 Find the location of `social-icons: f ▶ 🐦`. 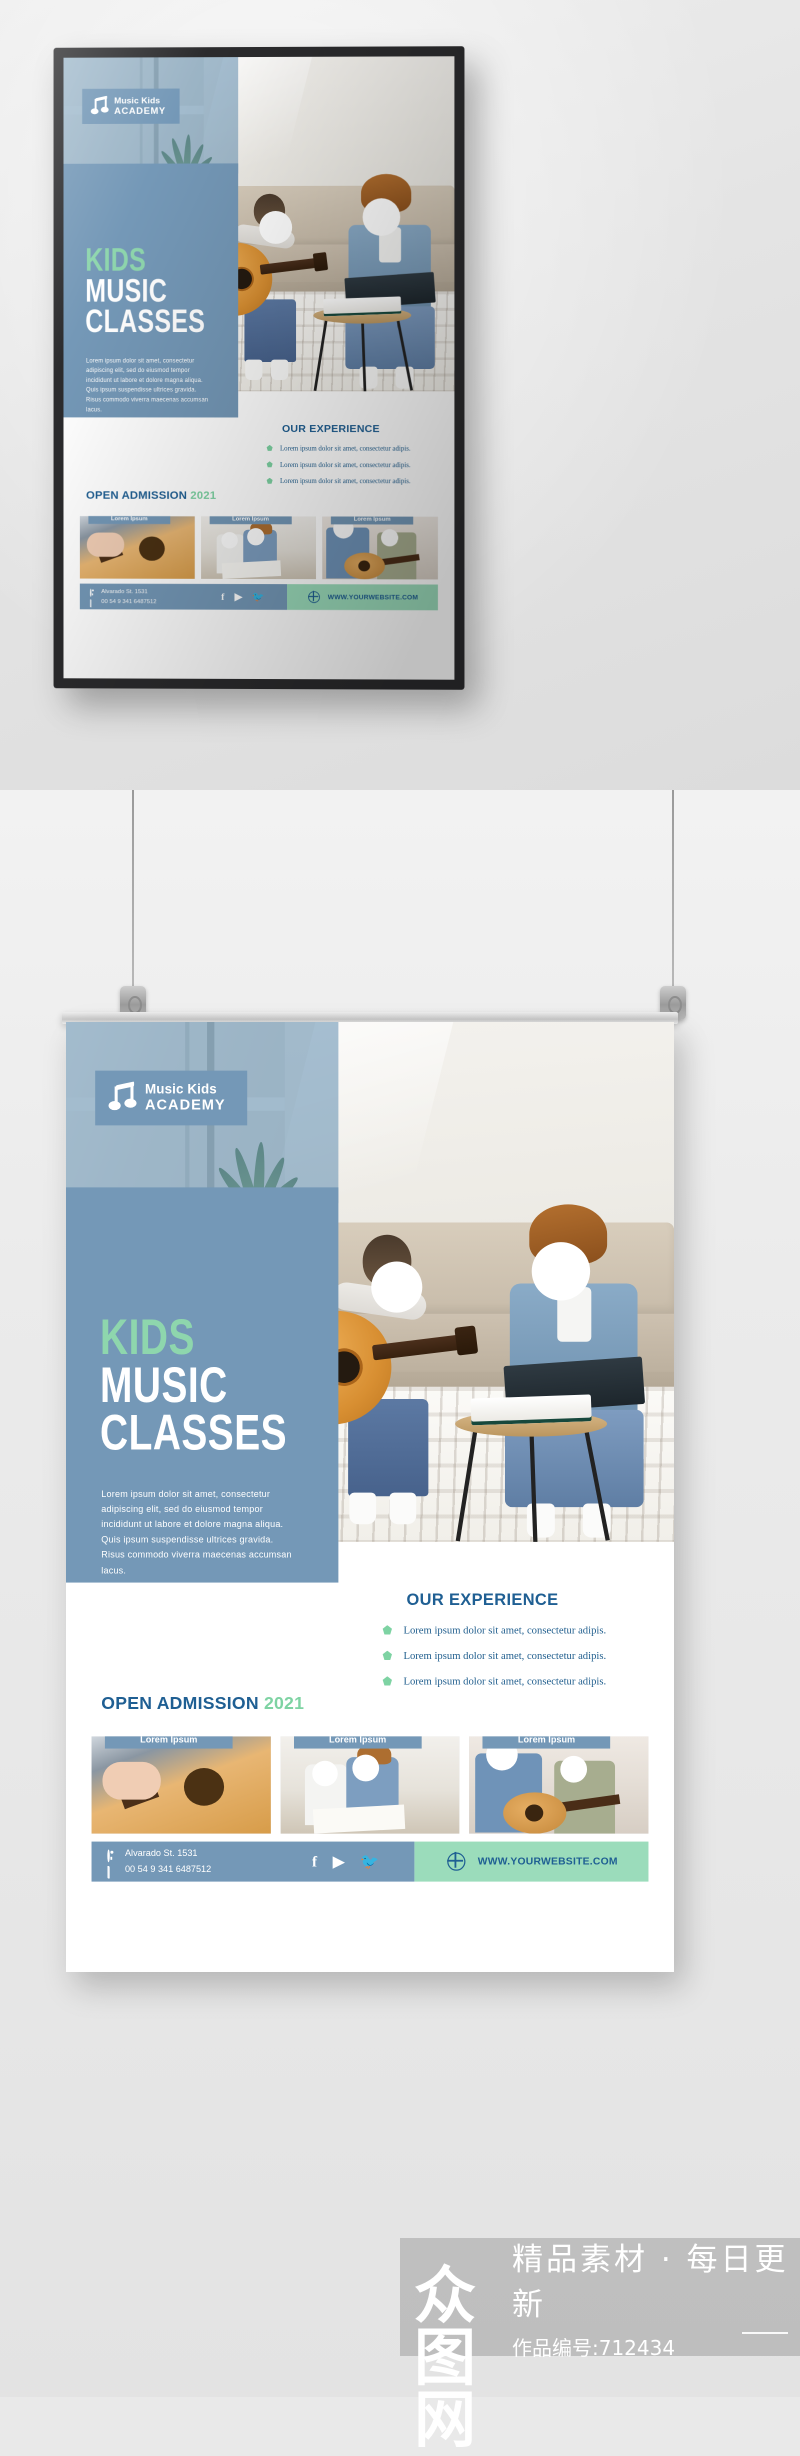

social-icons: f ▶ 🐦 is located at coordinates (345, 1861).